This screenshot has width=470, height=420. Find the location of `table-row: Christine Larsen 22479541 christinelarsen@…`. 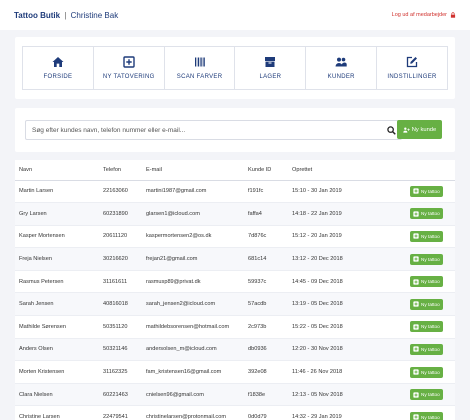

table-row: Christine Larsen 22479541 christinelarsen@… is located at coordinates (235, 412).